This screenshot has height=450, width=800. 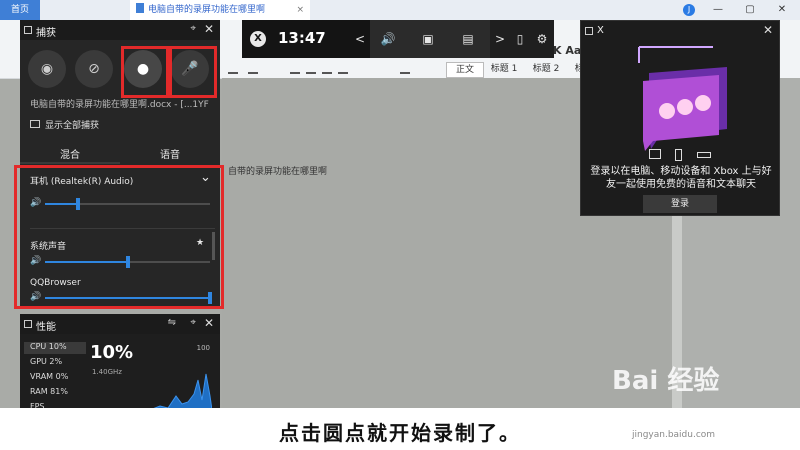 What do you see at coordinates (55, 348) in the screenshot?
I see `perf-row-cpu: CPU 10%` at bounding box center [55, 348].